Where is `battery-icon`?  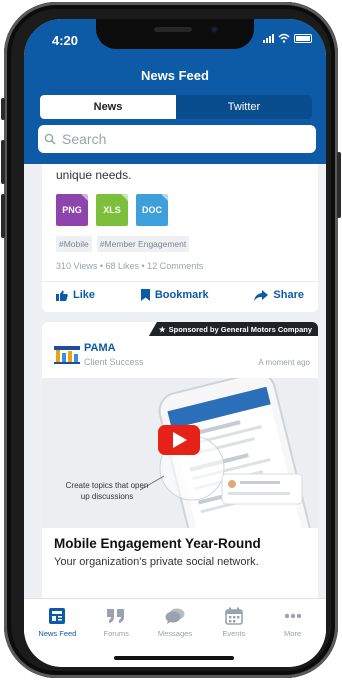
battery-icon is located at coordinates (303, 38).